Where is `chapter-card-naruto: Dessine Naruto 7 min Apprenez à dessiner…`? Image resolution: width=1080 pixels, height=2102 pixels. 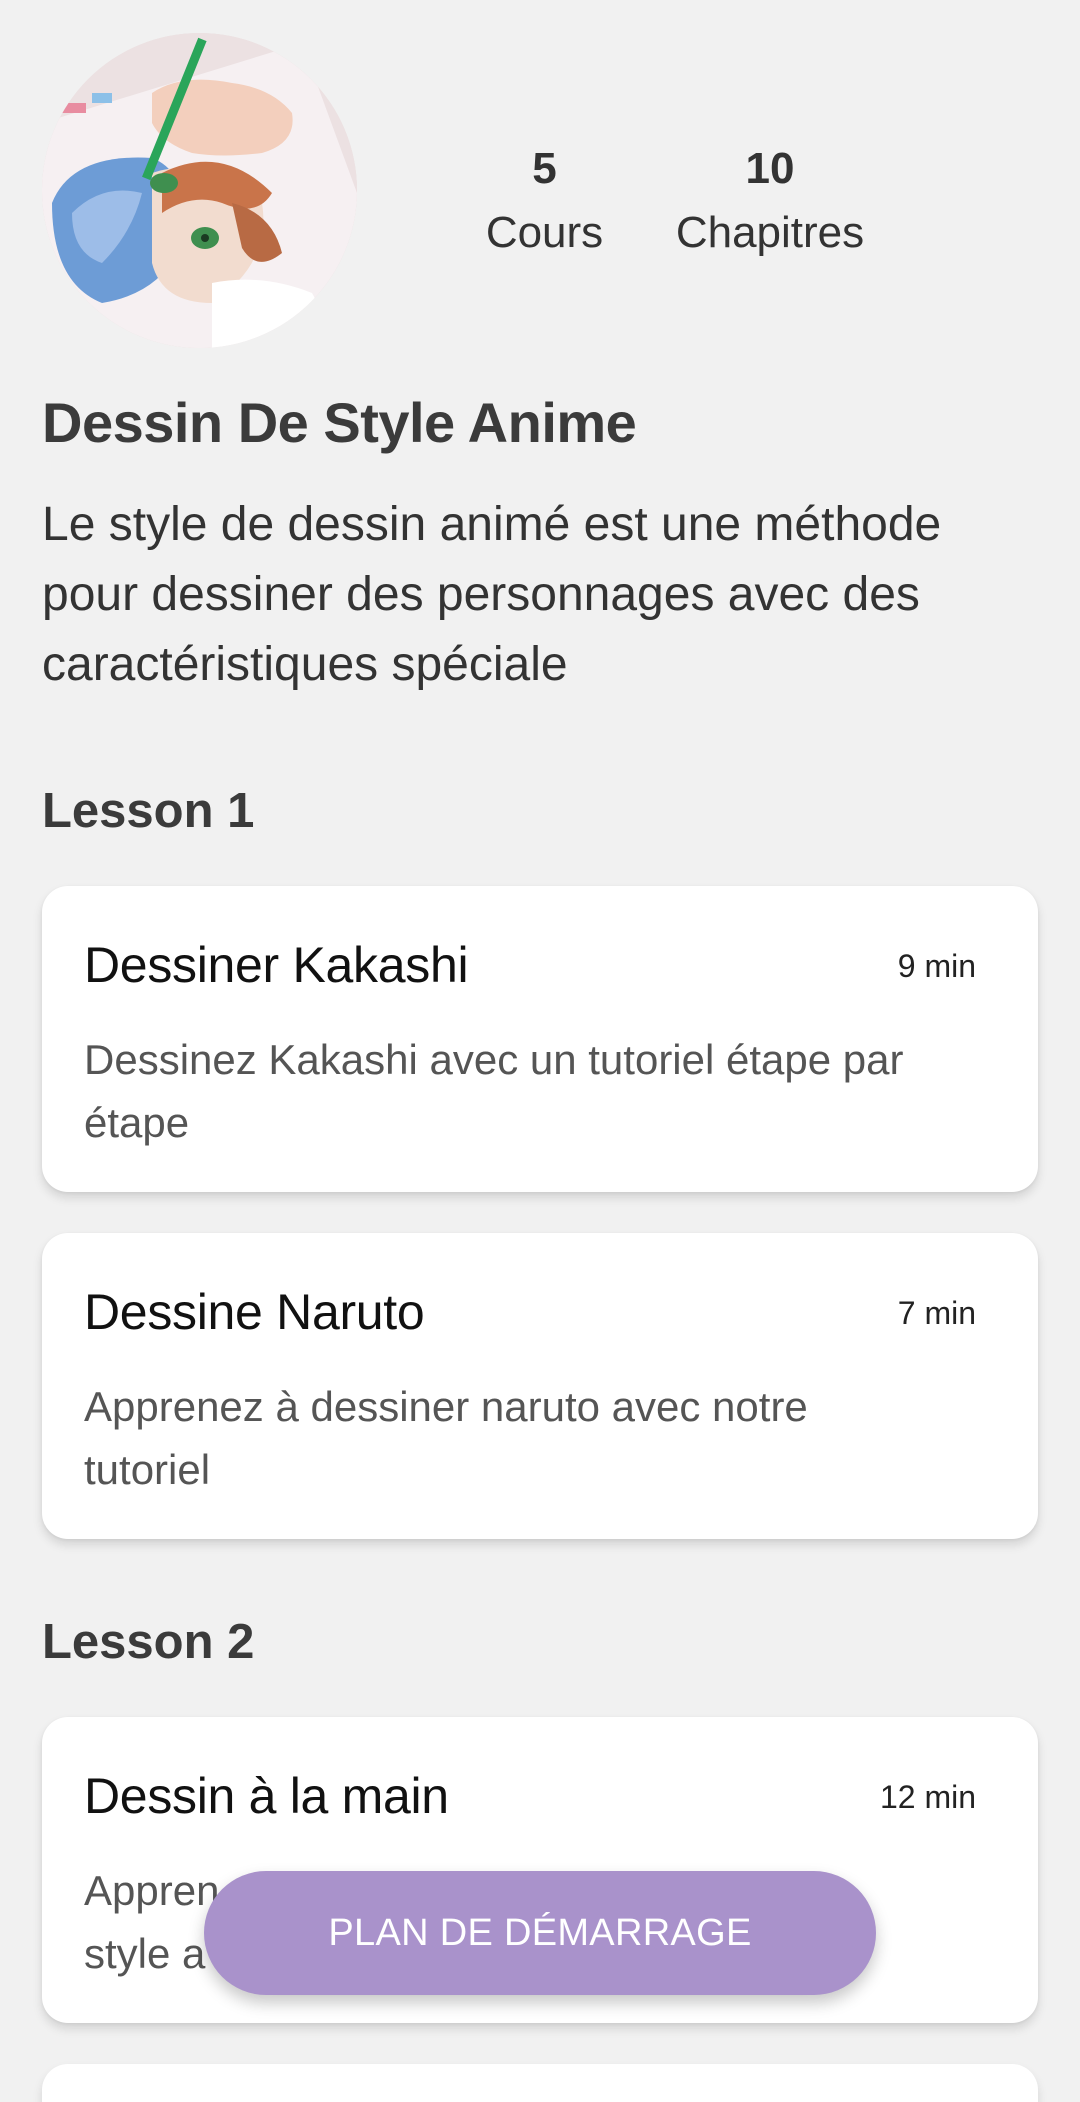
chapter-card-naruto: Dessine Naruto 7 min Apprenez à dessiner… is located at coordinates (540, 1386).